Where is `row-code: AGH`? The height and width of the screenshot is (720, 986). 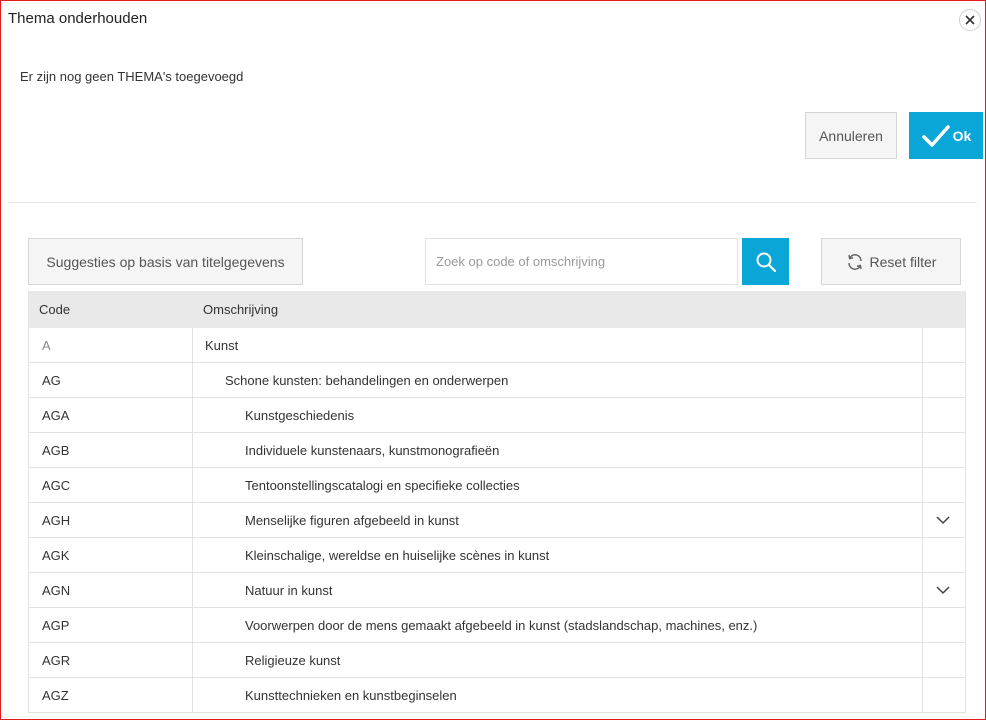 row-code: AGH is located at coordinates (111, 520).